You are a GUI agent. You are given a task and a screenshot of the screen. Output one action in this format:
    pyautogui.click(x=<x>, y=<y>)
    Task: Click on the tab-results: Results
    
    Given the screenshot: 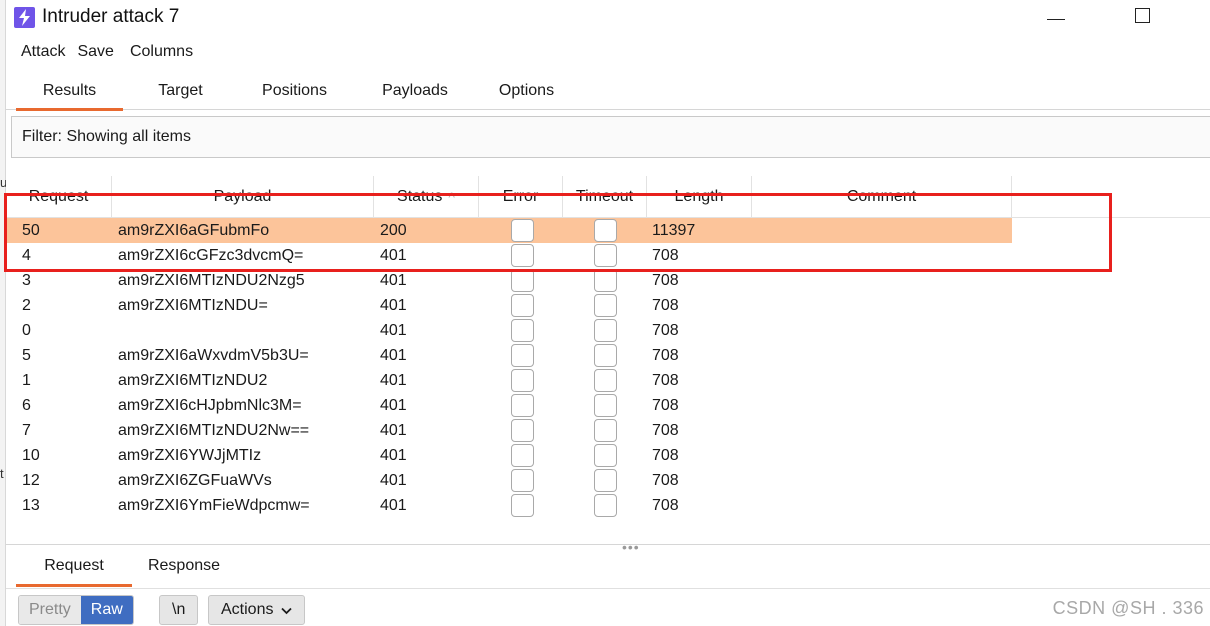 What is the action you would take?
    pyautogui.click(x=69, y=91)
    